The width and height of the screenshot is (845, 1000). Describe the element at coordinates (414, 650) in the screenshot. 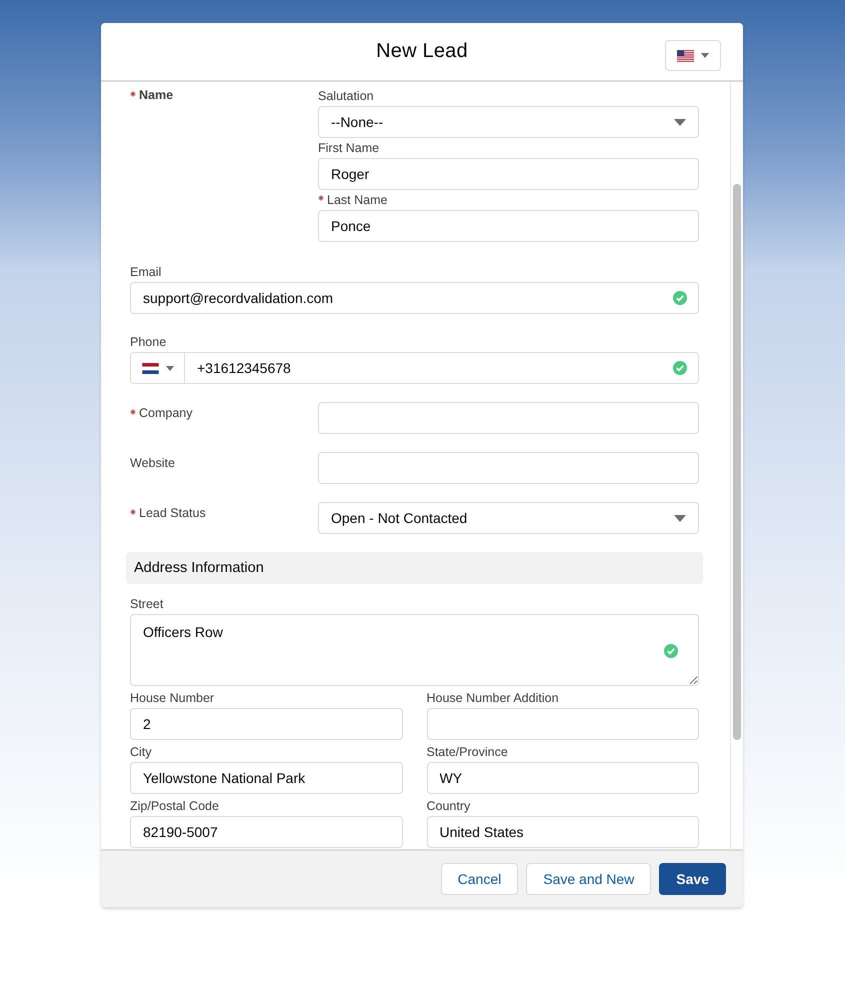

I see `street-textarea: Officers Row` at that location.